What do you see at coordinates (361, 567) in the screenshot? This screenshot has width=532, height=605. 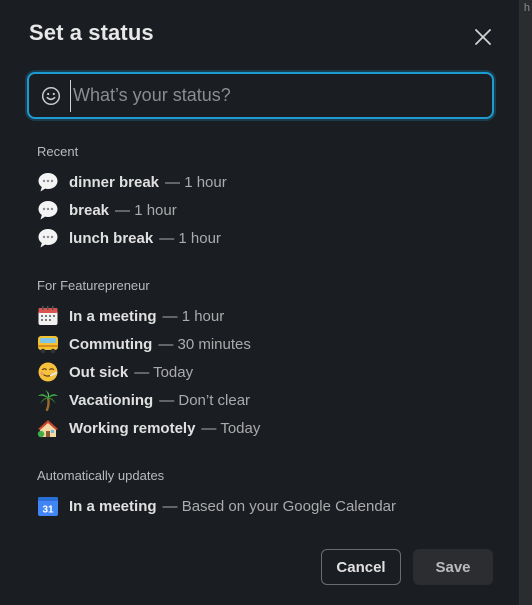 I see `cancel-button: Cancel` at bounding box center [361, 567].